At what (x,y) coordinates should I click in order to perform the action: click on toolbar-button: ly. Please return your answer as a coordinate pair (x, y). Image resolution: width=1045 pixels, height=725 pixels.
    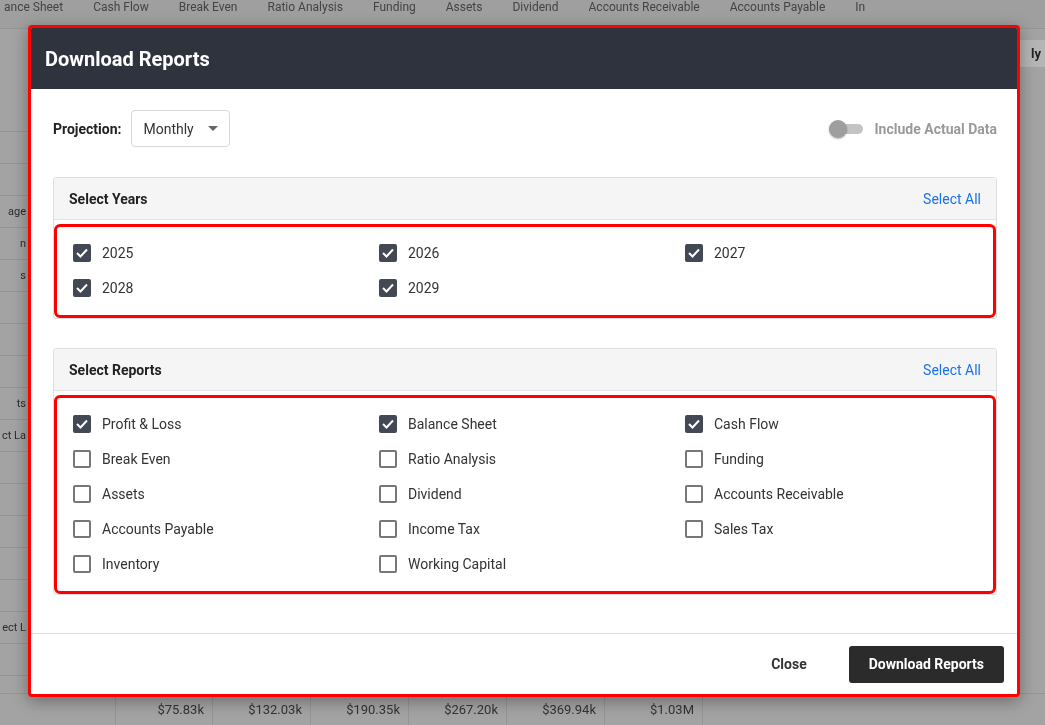
    Looking at the image, I should click on (1032, 53).